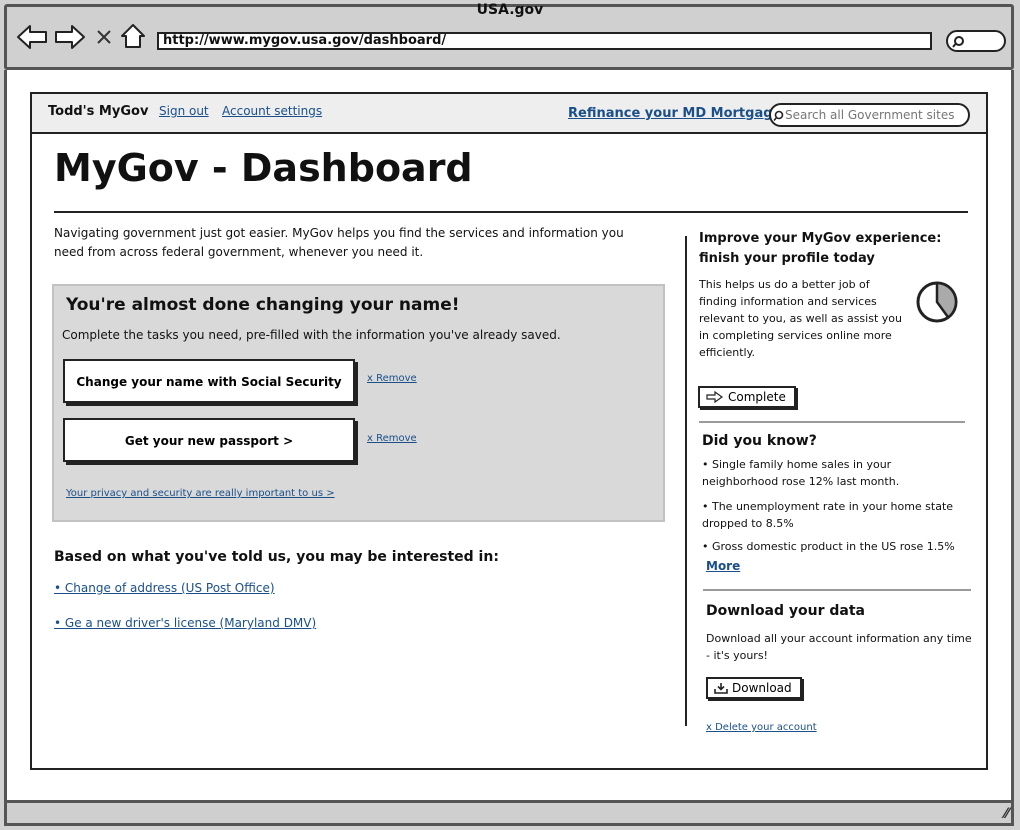  Describe the element at coordinates (674, 113) in the screenshot. I see `mortgage-promo-link: Refinance your MD Mortgage` at that location.